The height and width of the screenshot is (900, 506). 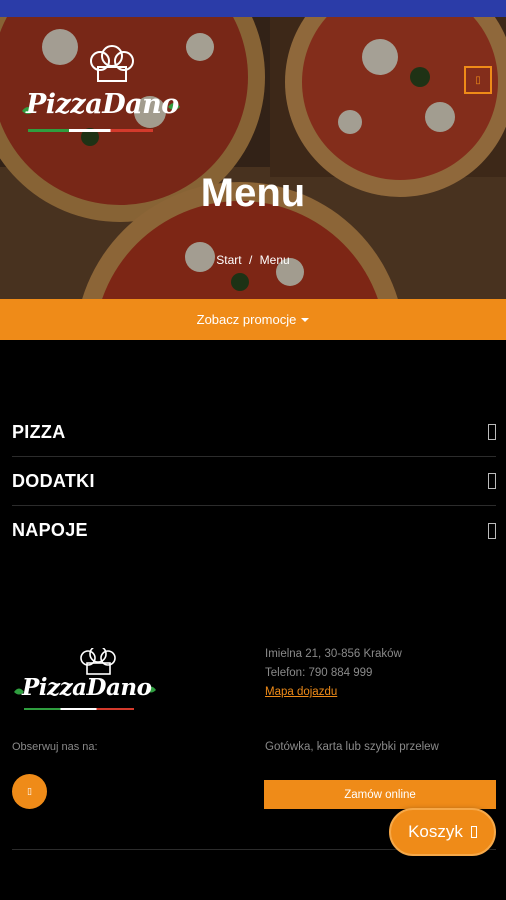 I want to click on breadcrumb-home-link: Start, so click(x=228, y=260).